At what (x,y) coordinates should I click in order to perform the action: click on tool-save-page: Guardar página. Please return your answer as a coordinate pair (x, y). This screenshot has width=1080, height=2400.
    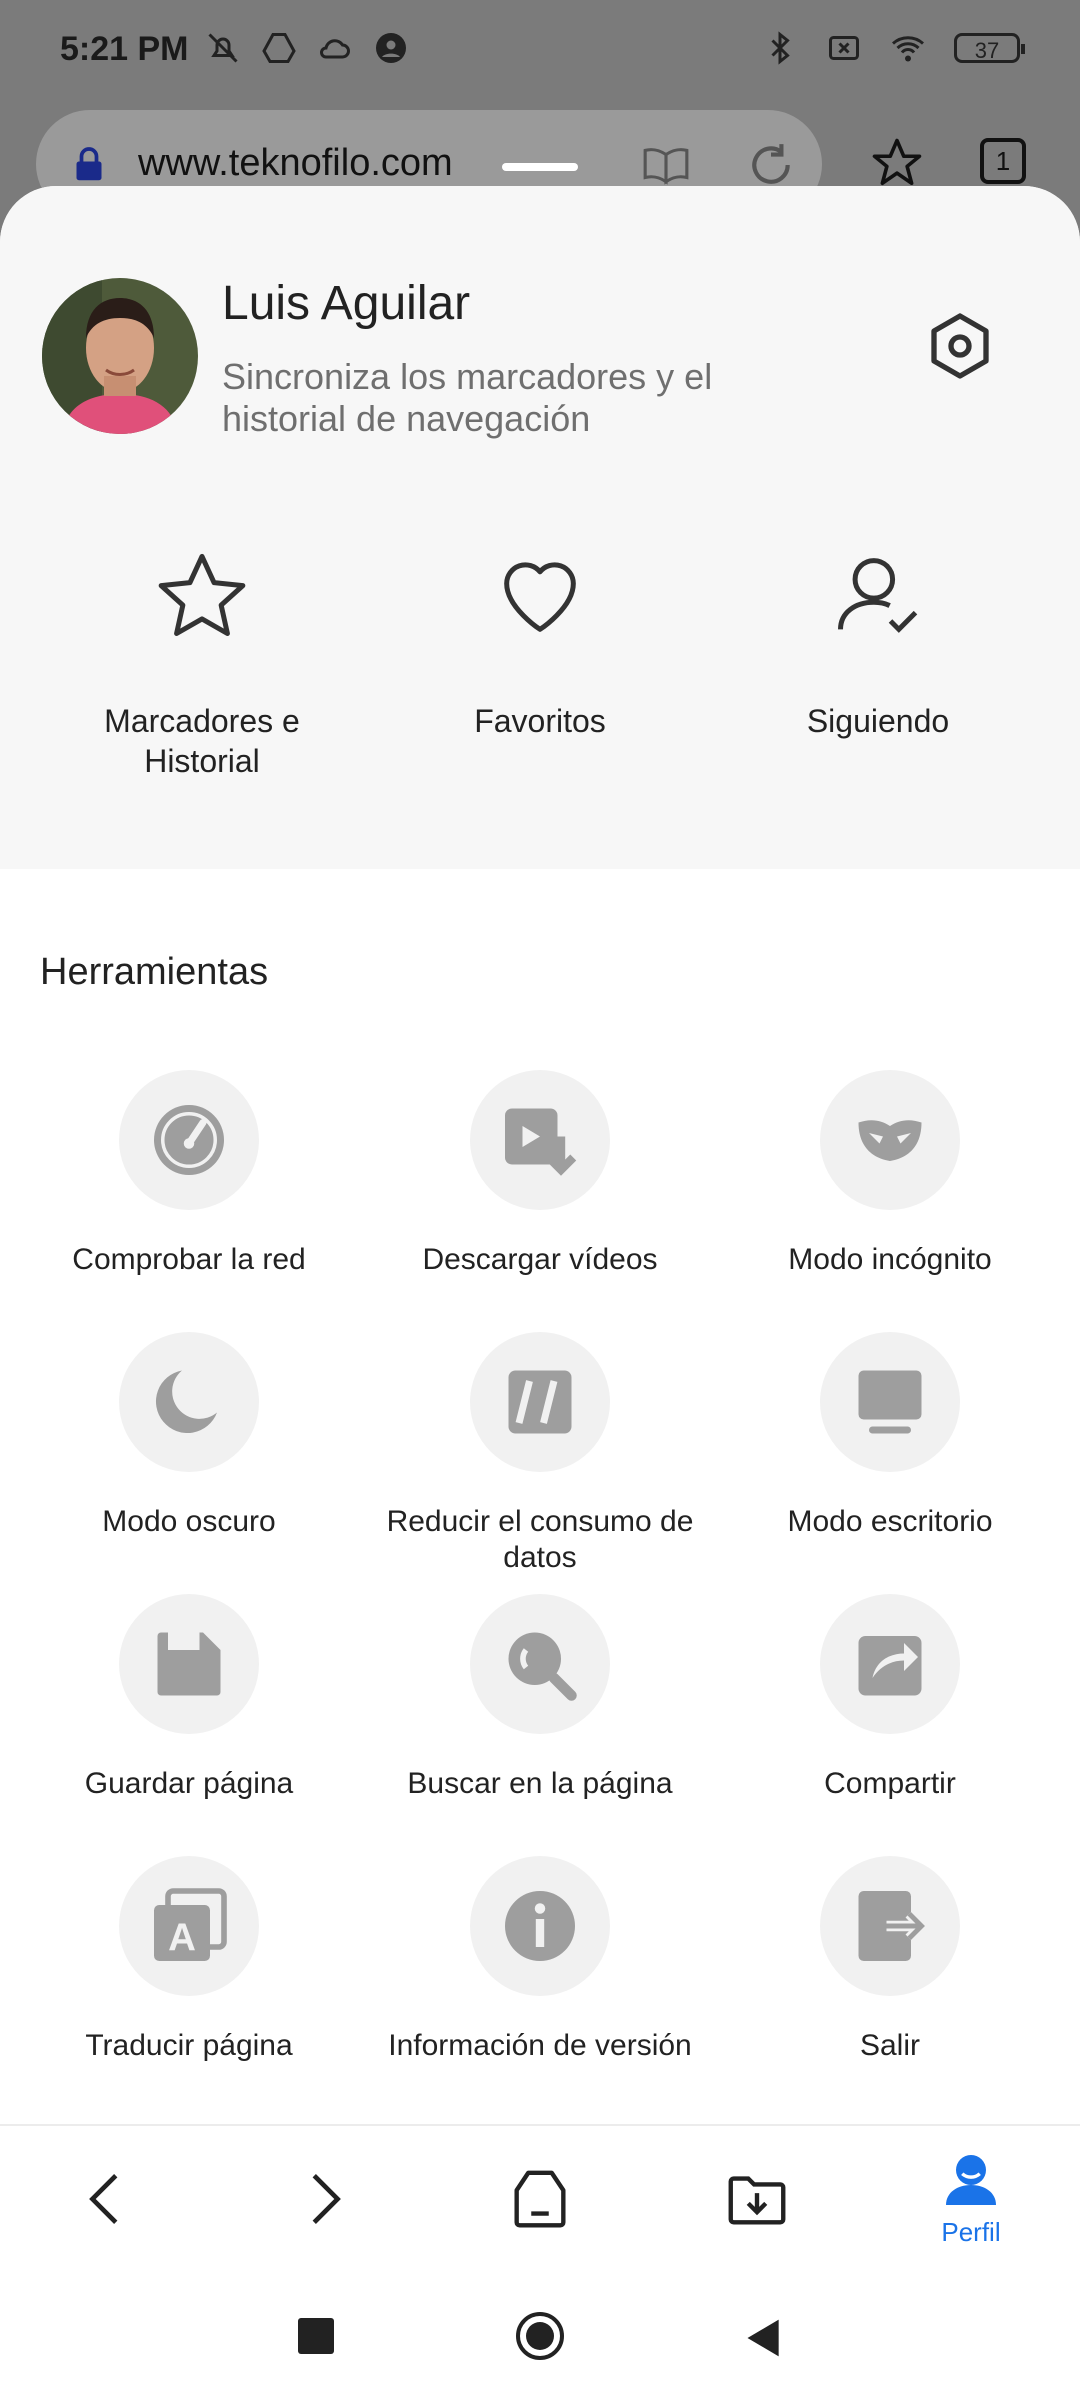
    Looking at the image, I should click on (189, 1698).